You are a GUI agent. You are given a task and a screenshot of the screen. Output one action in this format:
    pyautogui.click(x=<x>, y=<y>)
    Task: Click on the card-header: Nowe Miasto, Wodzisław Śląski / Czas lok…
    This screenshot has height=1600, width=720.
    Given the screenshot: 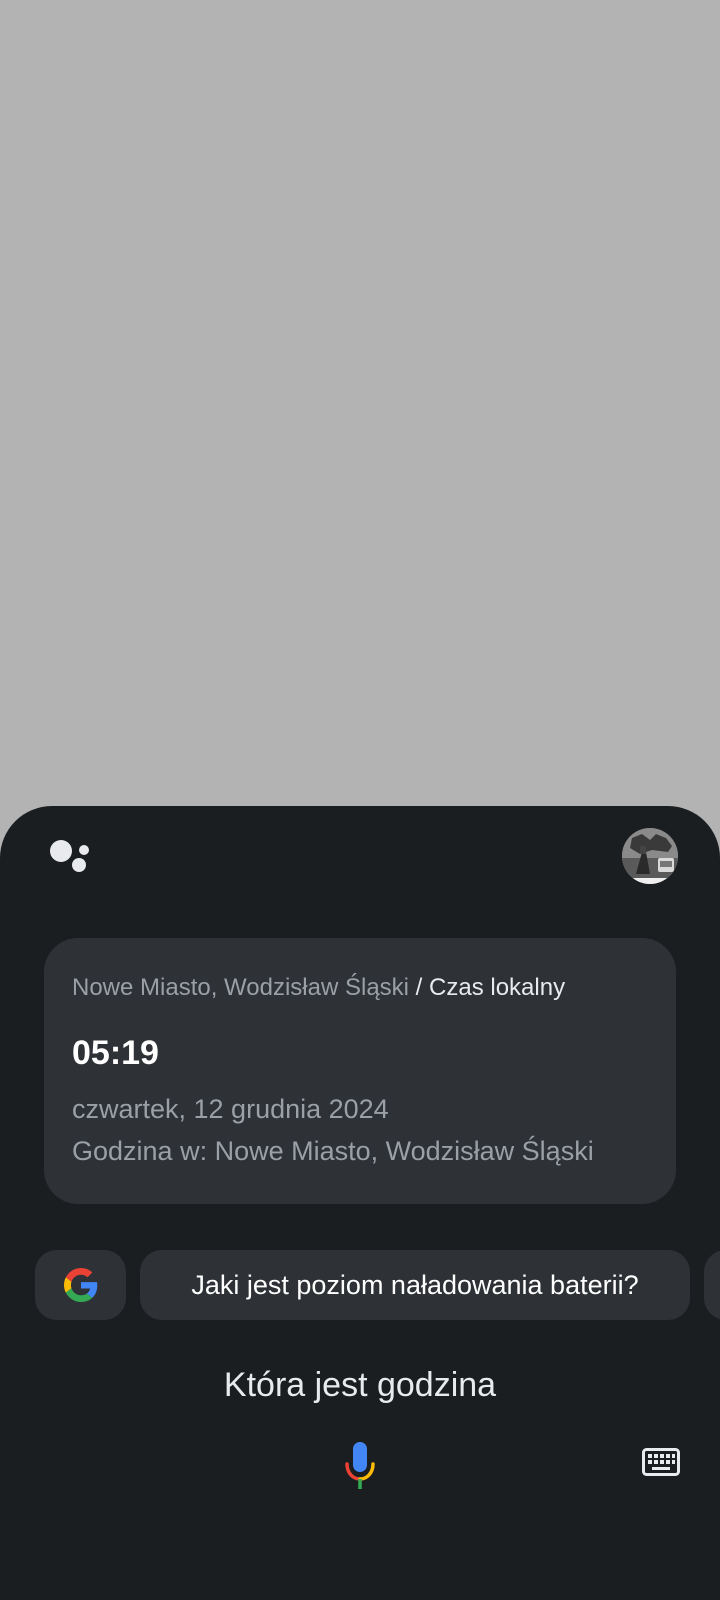 What is the action you would take?
    pyautogui.click(x=318, y=988)
    